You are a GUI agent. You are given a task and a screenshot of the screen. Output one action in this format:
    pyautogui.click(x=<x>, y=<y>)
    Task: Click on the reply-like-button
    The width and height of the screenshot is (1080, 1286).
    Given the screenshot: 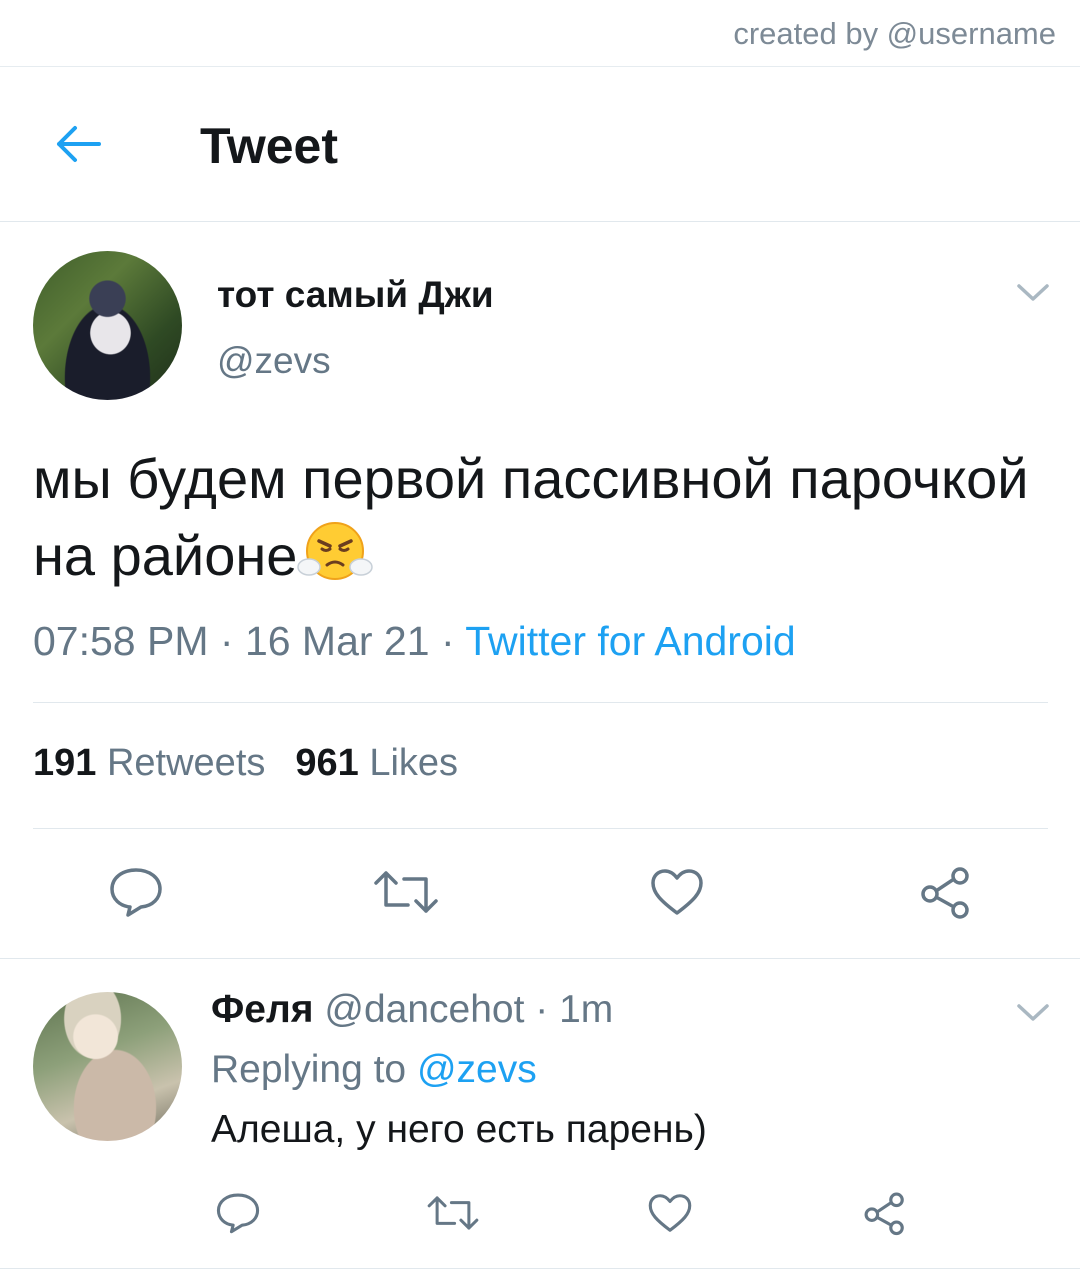 What is the action you would take?
    pyautogui.click(x=670, y=1213)
    